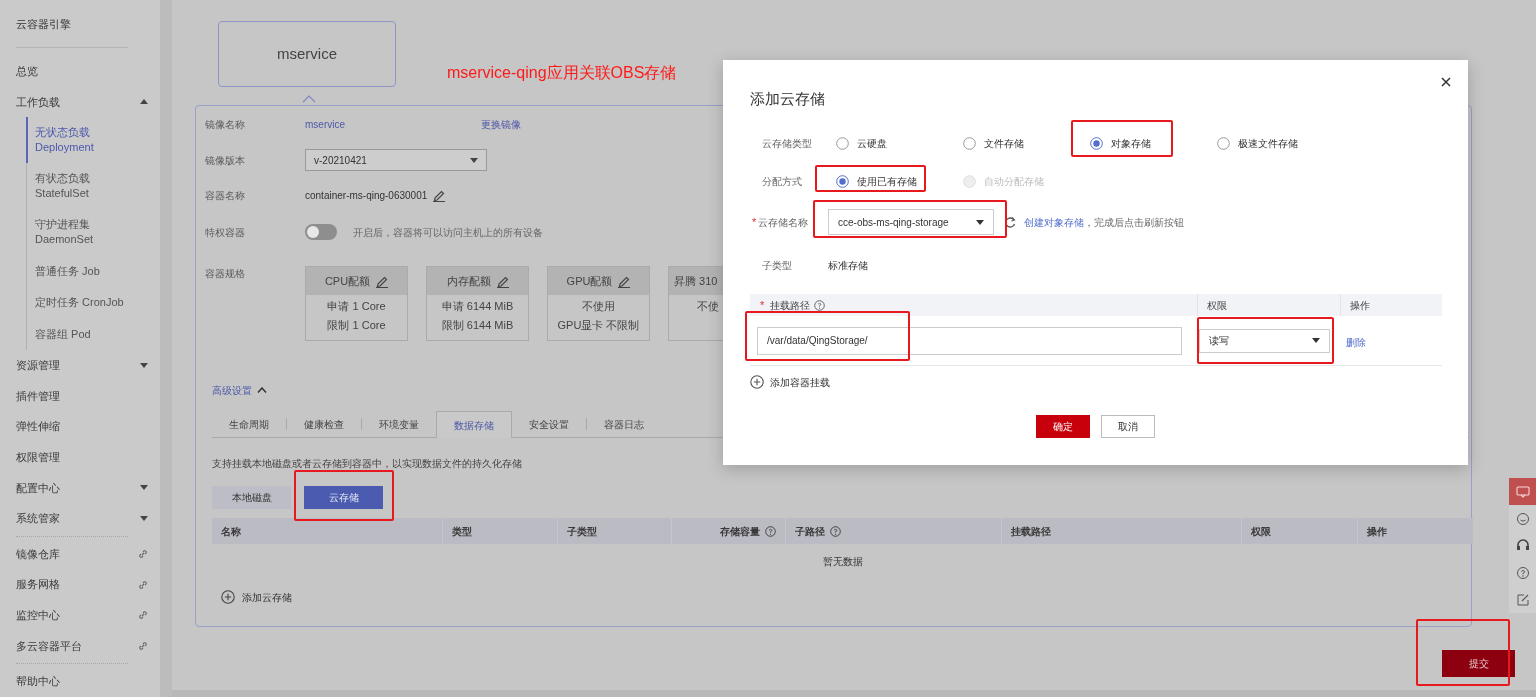  Describe the element at coordinates (225, 124) in the screenshot. I see `field-label: 镜像名称` at that location.